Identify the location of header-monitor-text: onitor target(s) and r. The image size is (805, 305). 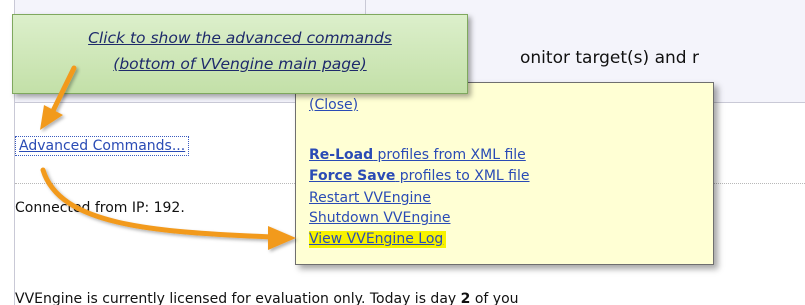
(609, 58).